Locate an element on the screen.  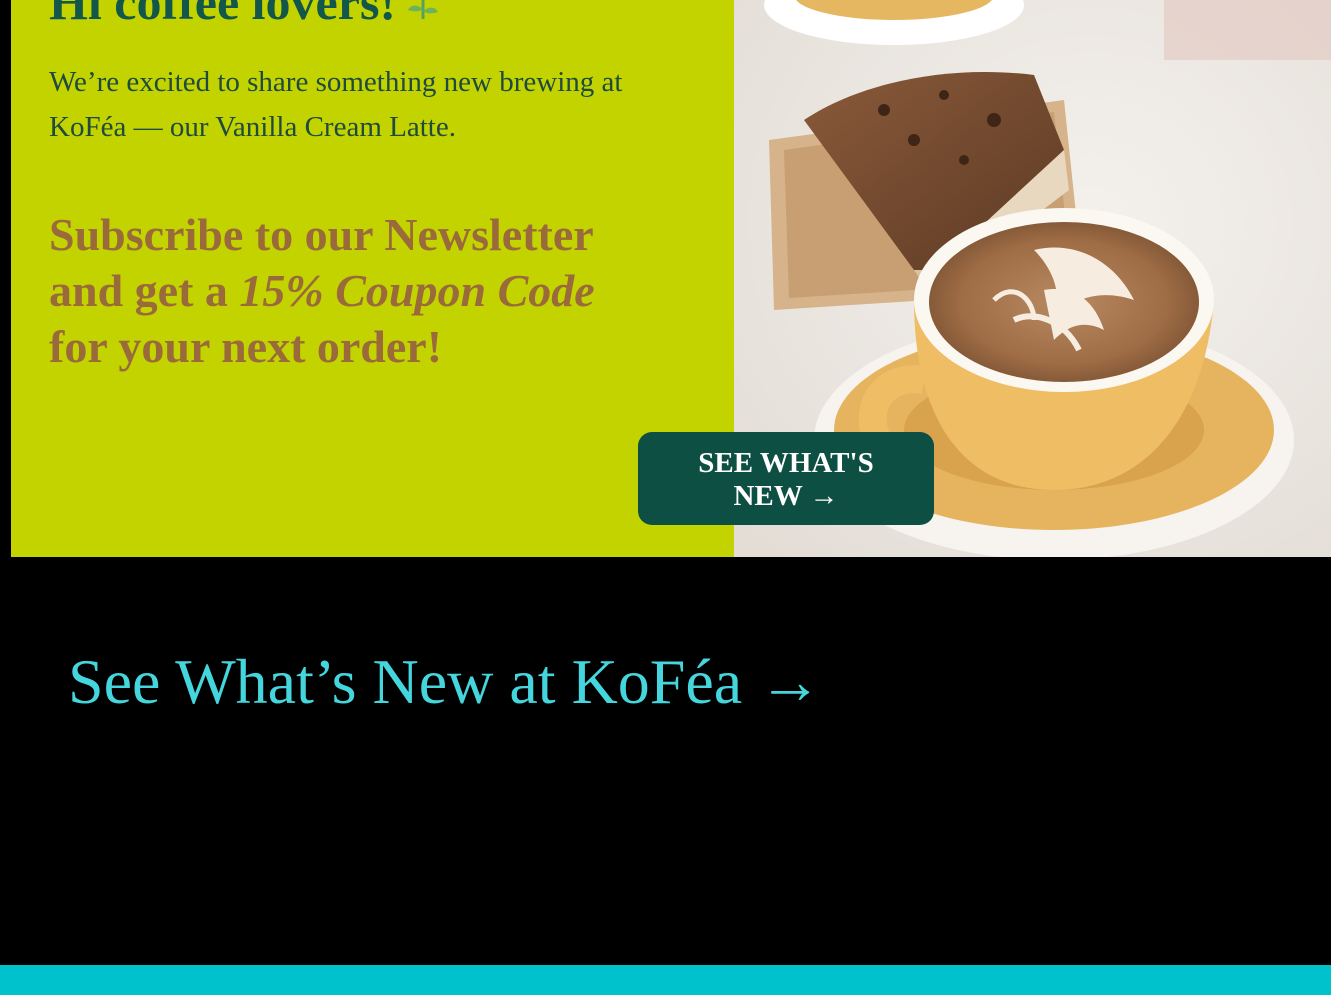
flower-icon is located at coordinates (423, 19).